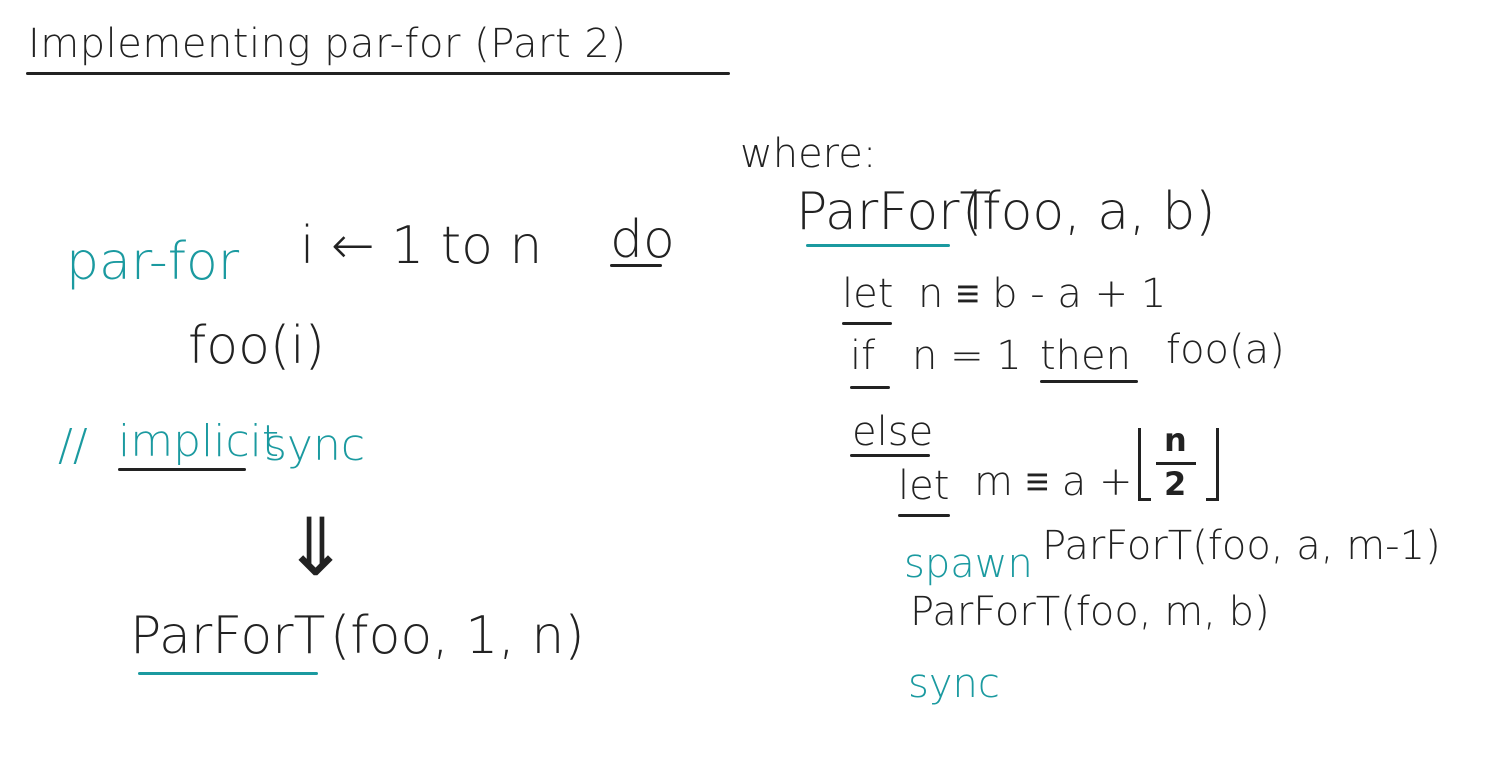 Image resolution: width=1504 pixels, height=757 pixels. I want to click on if-underline, so click(870, 387).